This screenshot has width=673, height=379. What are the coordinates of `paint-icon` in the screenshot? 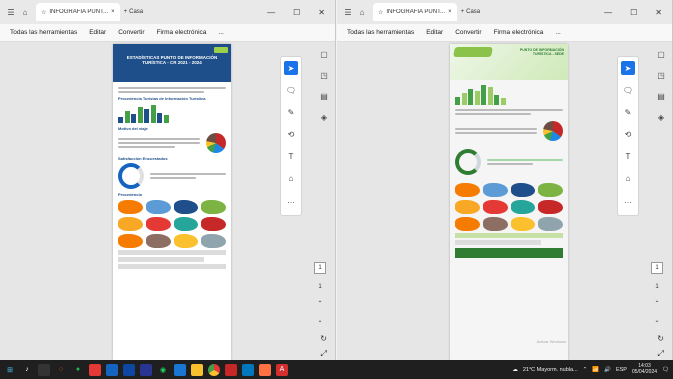 It's located at (265, 369).